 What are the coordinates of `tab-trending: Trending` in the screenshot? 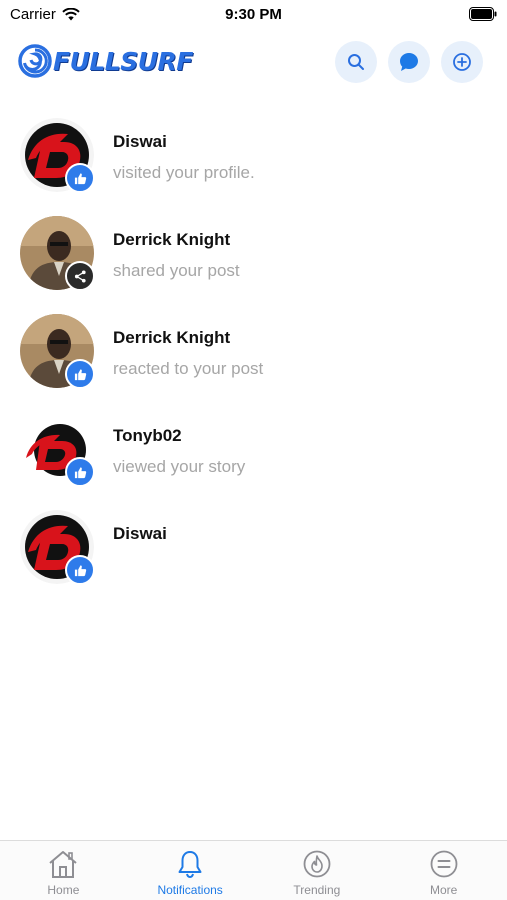 It's located at (317, 870).